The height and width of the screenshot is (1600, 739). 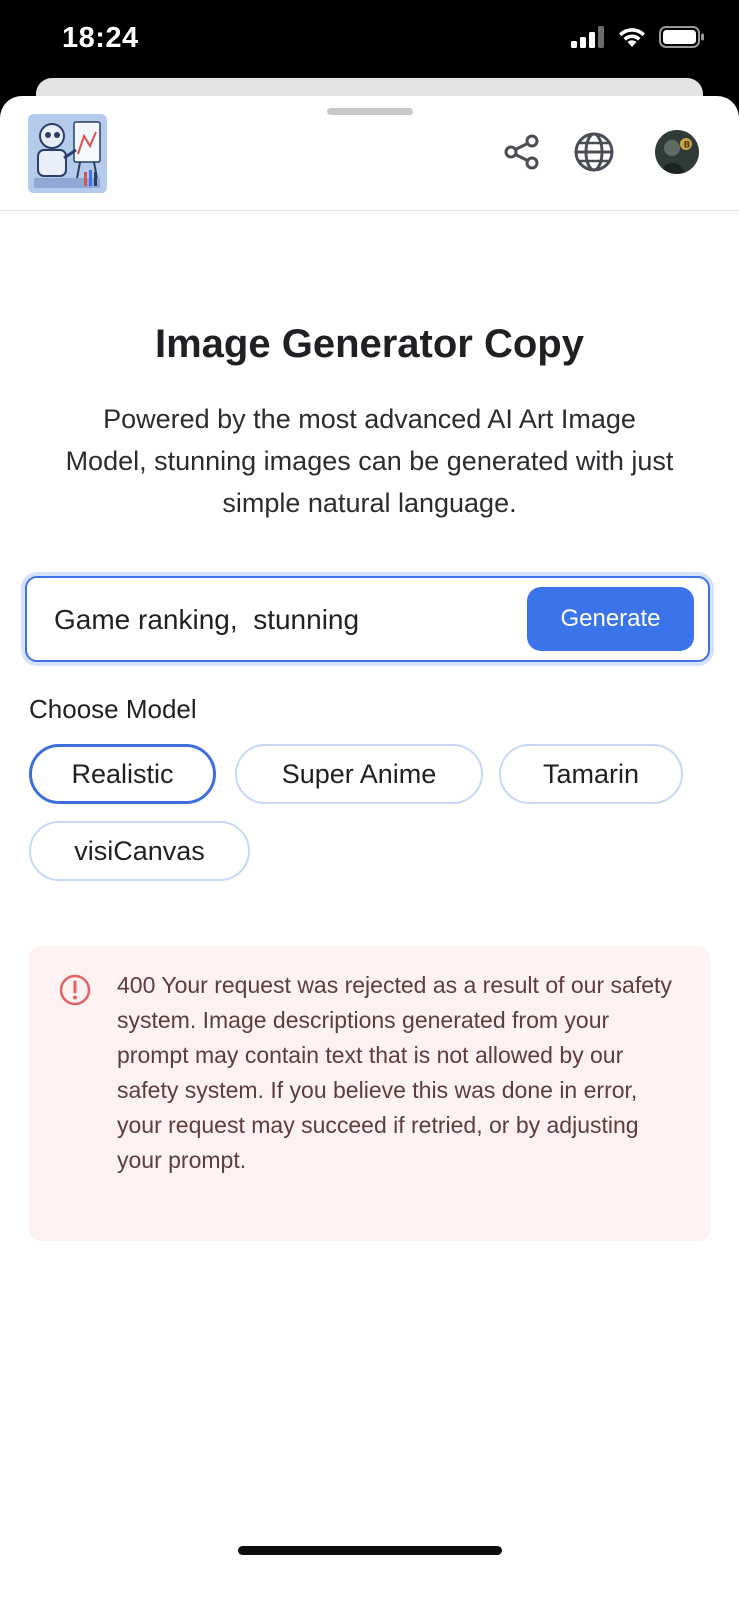 What do you see at coordinates (369, 43) in the screenshot?
I see `status-bar: 18:24` at bounding box center [369, 43].